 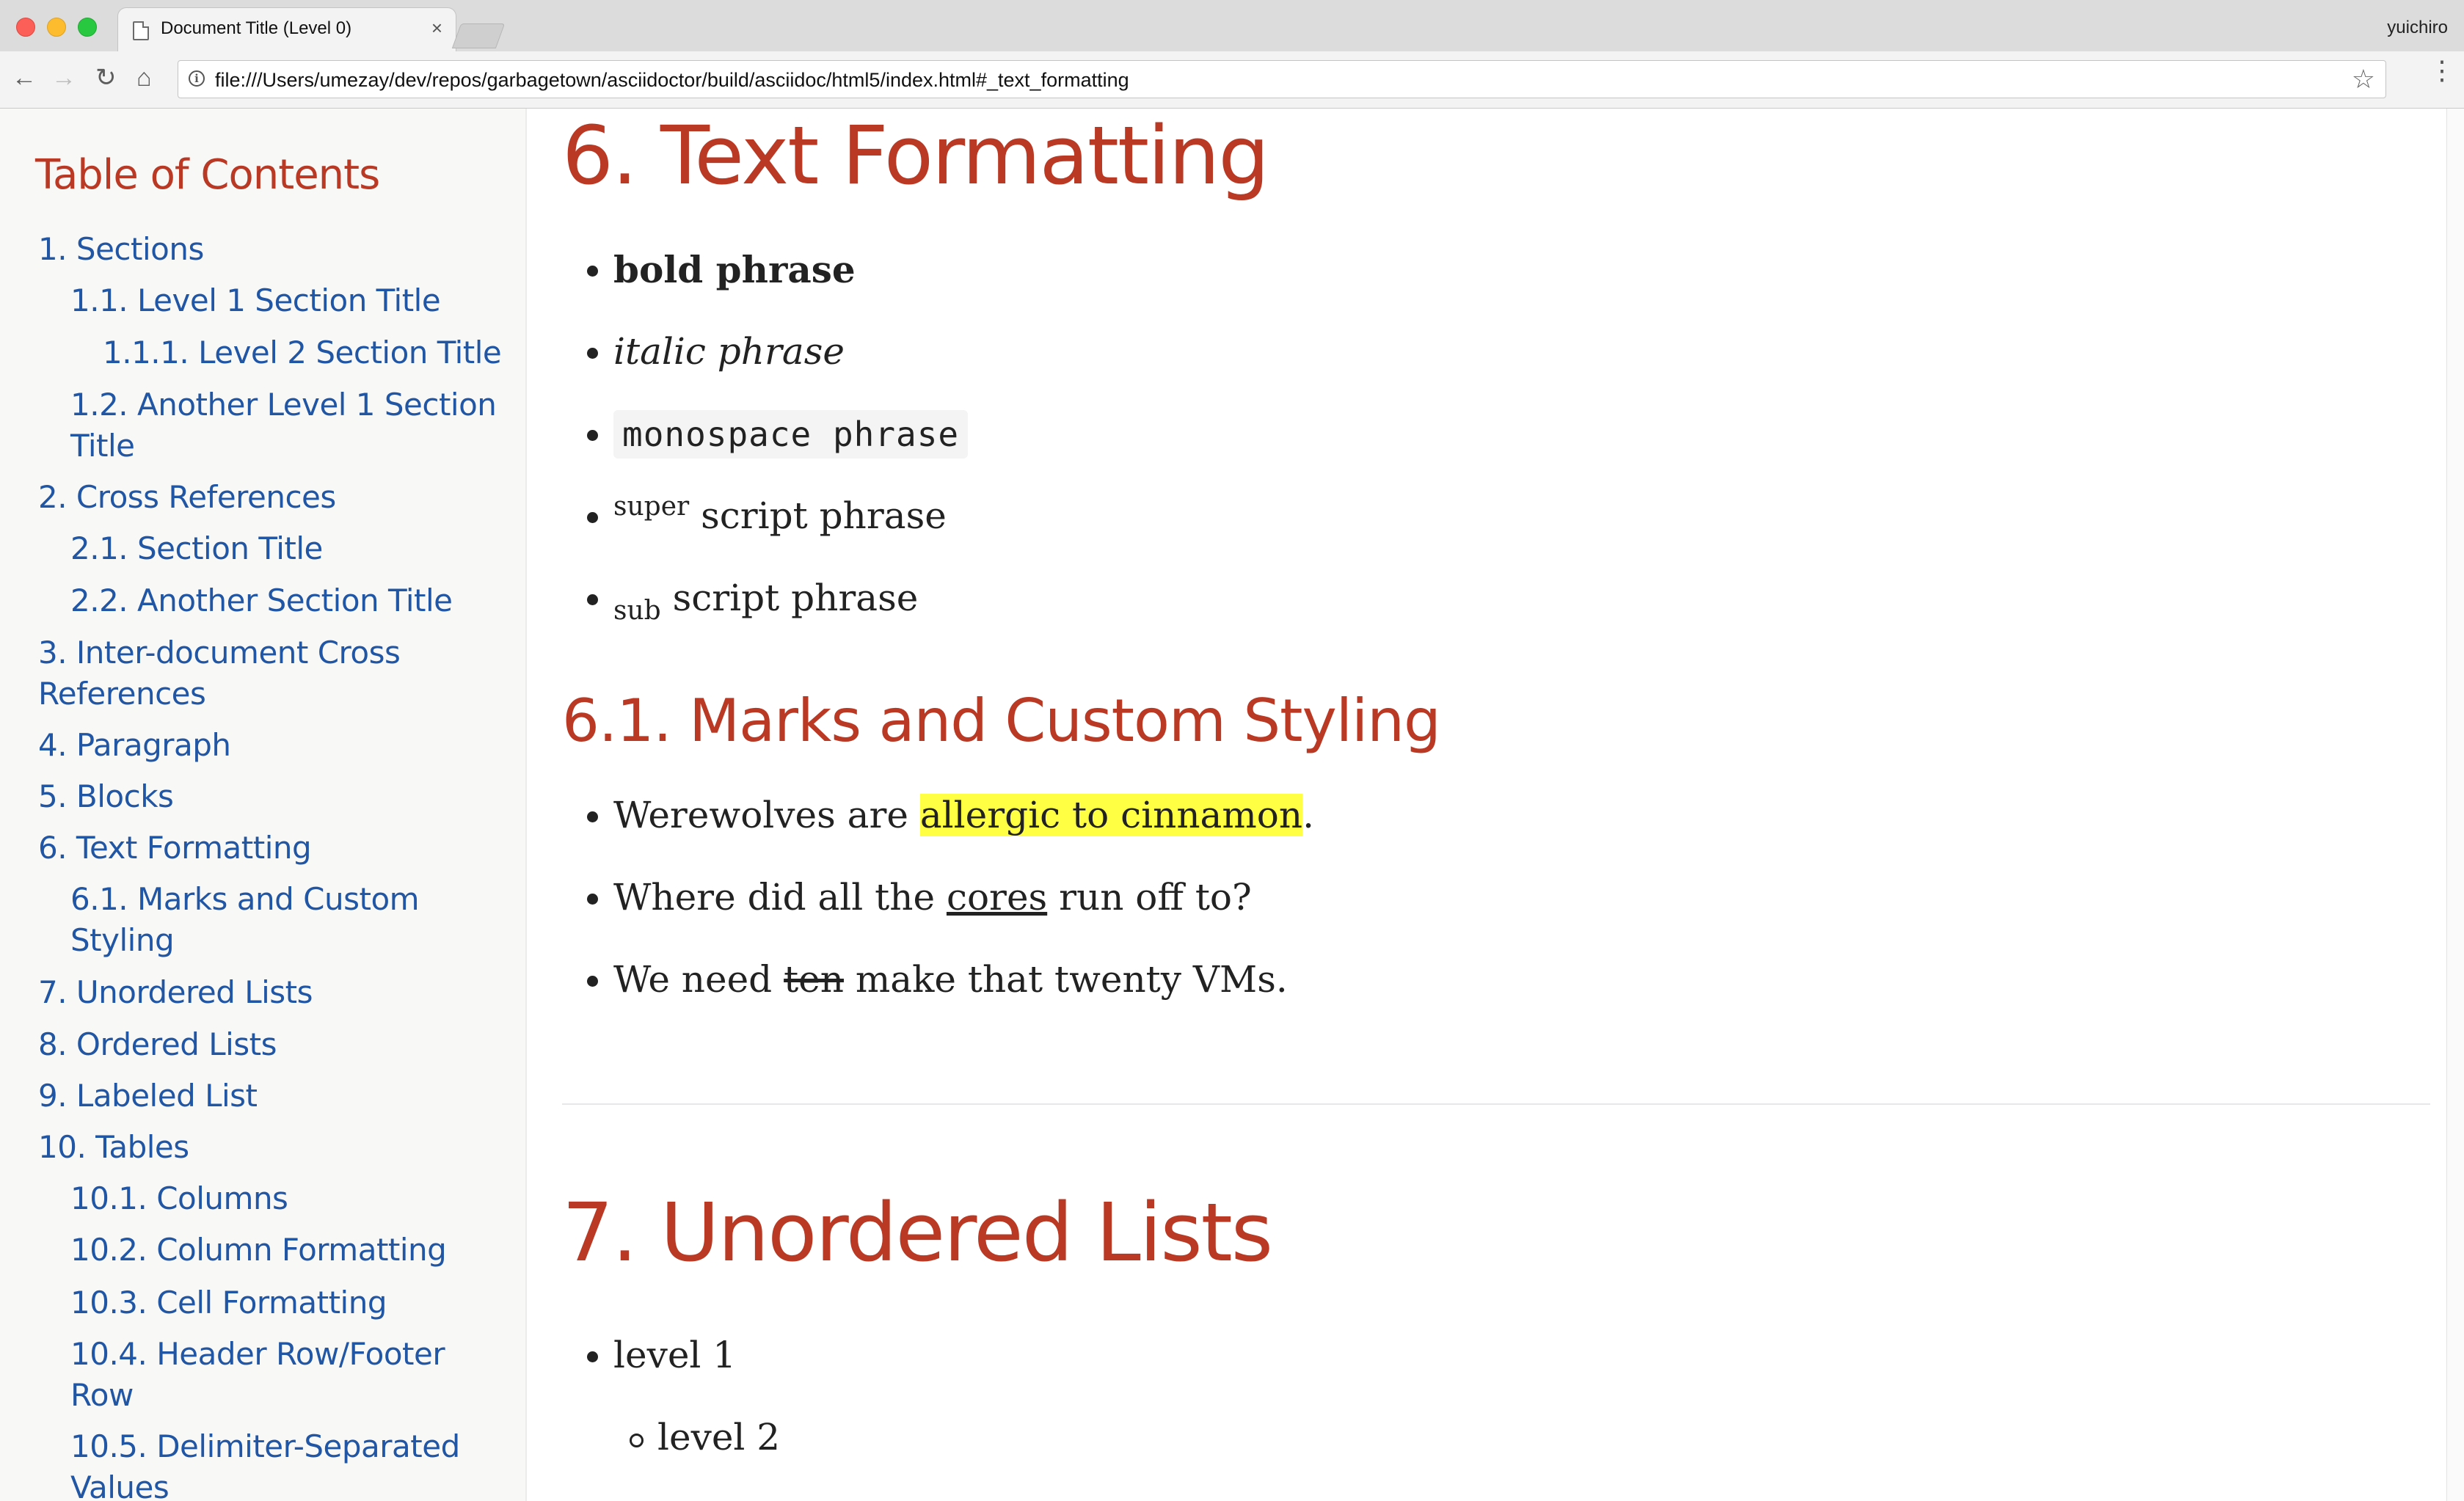 I want to click on highlighted-text: allergic to cinnamon, so click(x=1111, y=815).